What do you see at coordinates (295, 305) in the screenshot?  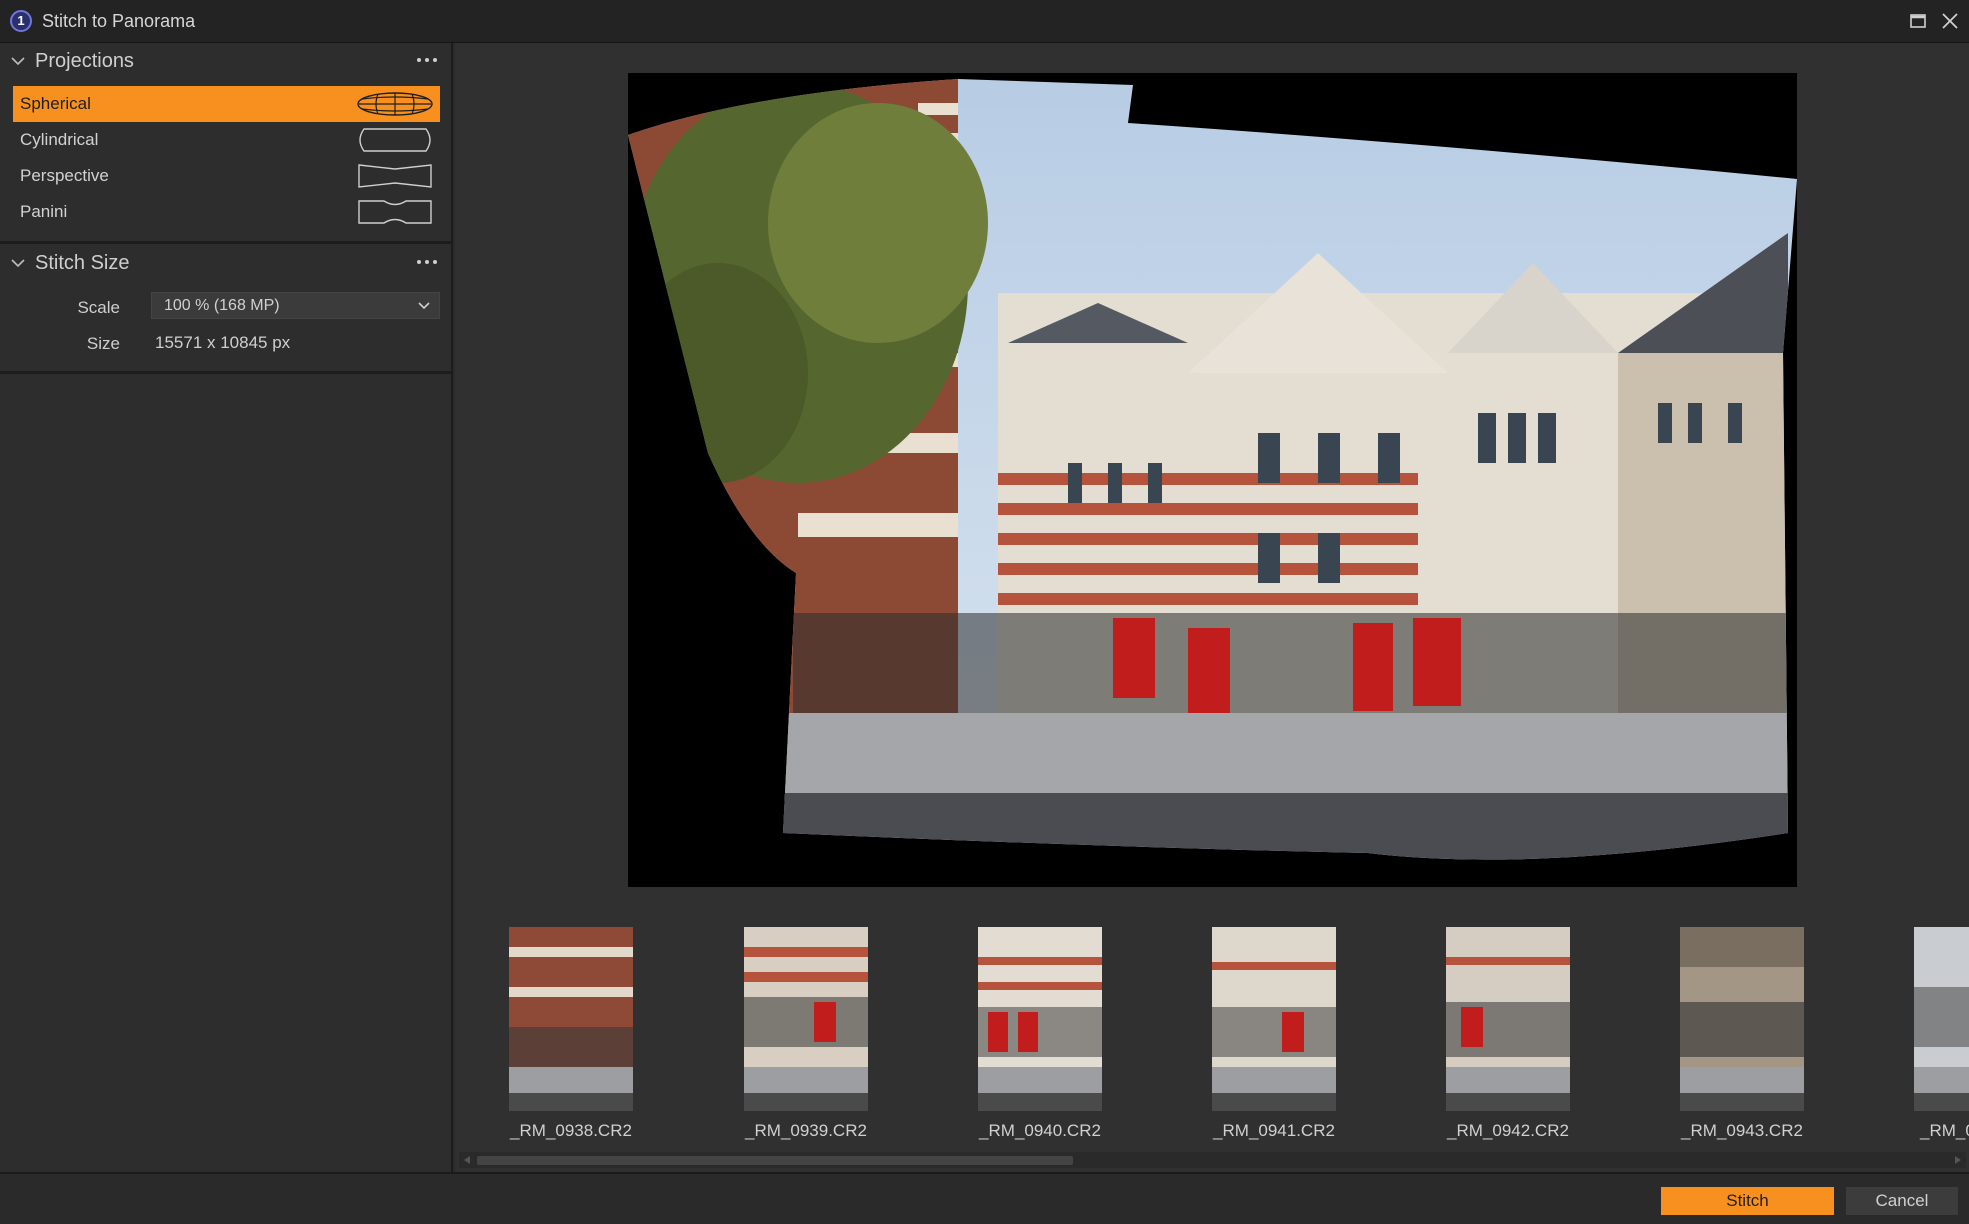 I see `scale-dropdown: 100 % (168 MP)` at bounding box center [295, 305].